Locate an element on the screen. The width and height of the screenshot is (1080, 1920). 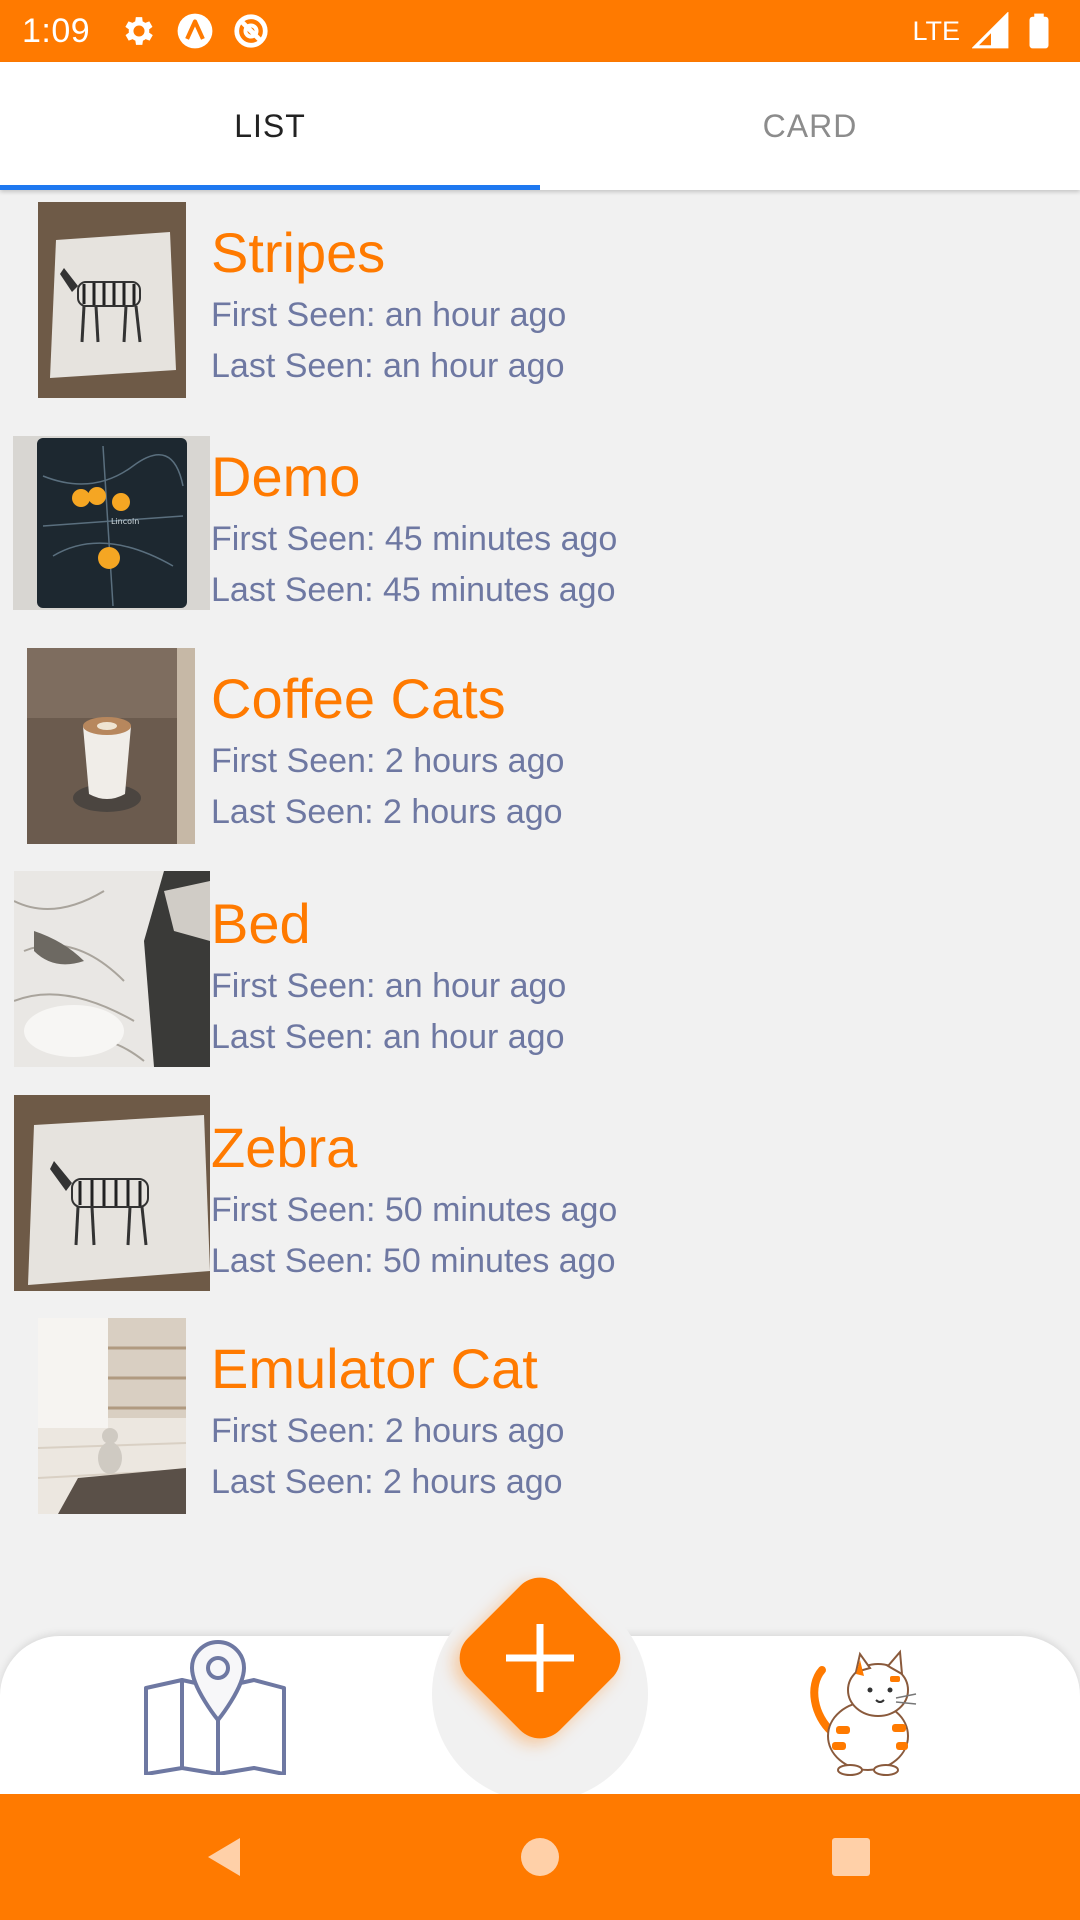
map-icon is located at coordinates (215, 1708).